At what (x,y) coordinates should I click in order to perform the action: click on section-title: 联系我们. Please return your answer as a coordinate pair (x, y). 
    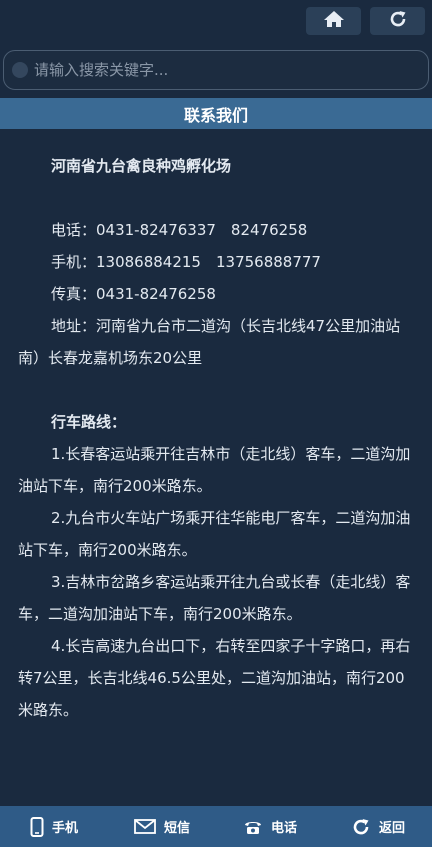
    Looking at the image, I should click on (215, 115).